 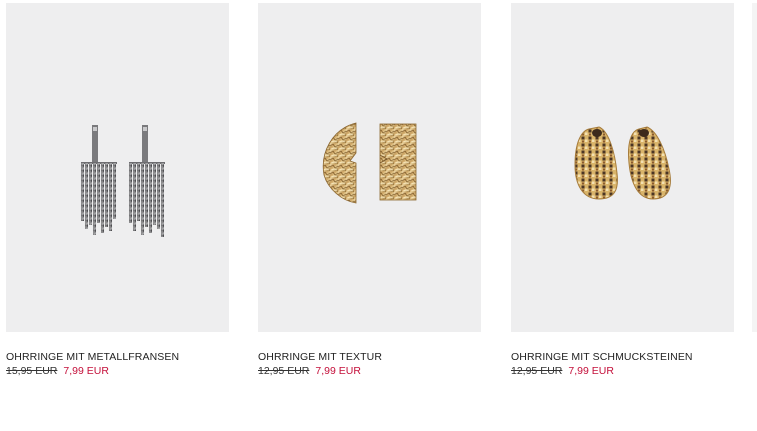 What do you see at coordinates (123, 181) in the screenshot?
I see `silver-fringe-earrings-image` at bounding box center [123, 181].